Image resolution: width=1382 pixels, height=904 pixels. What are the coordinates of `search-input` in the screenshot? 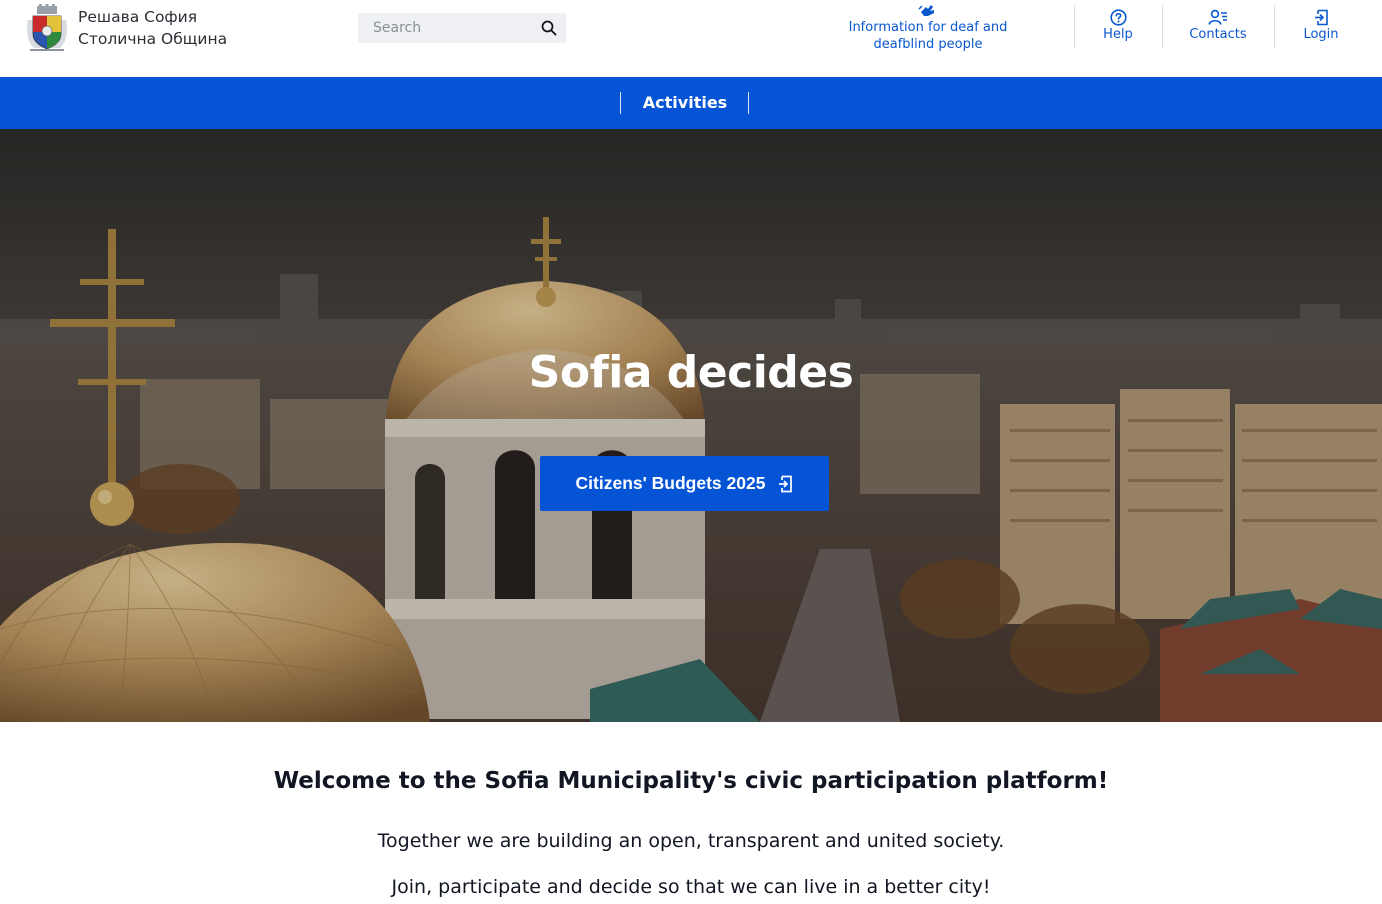 It's located at (450, 28).